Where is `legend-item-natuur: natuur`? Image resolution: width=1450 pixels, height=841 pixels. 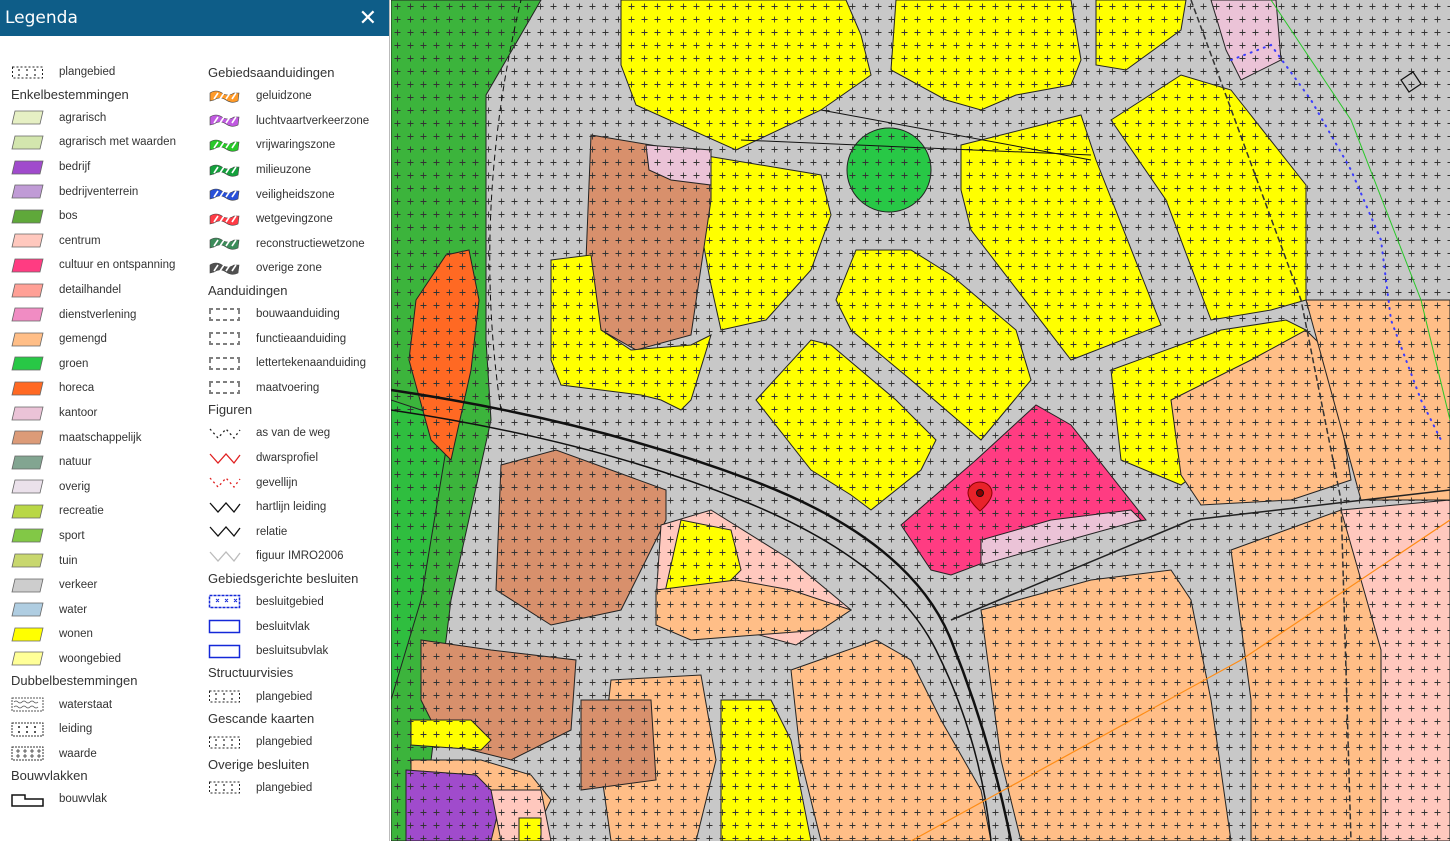
legend-item-natuur: natuur is located at coordinates (106, 462).